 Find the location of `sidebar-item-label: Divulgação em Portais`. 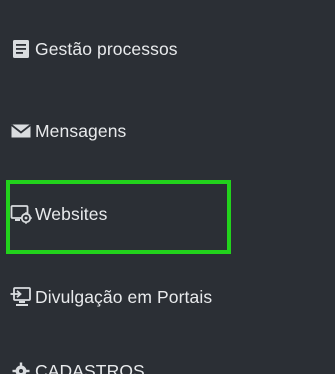

sidebar-item-label: Divulgação em Portais is located at coordinates (124, 296).